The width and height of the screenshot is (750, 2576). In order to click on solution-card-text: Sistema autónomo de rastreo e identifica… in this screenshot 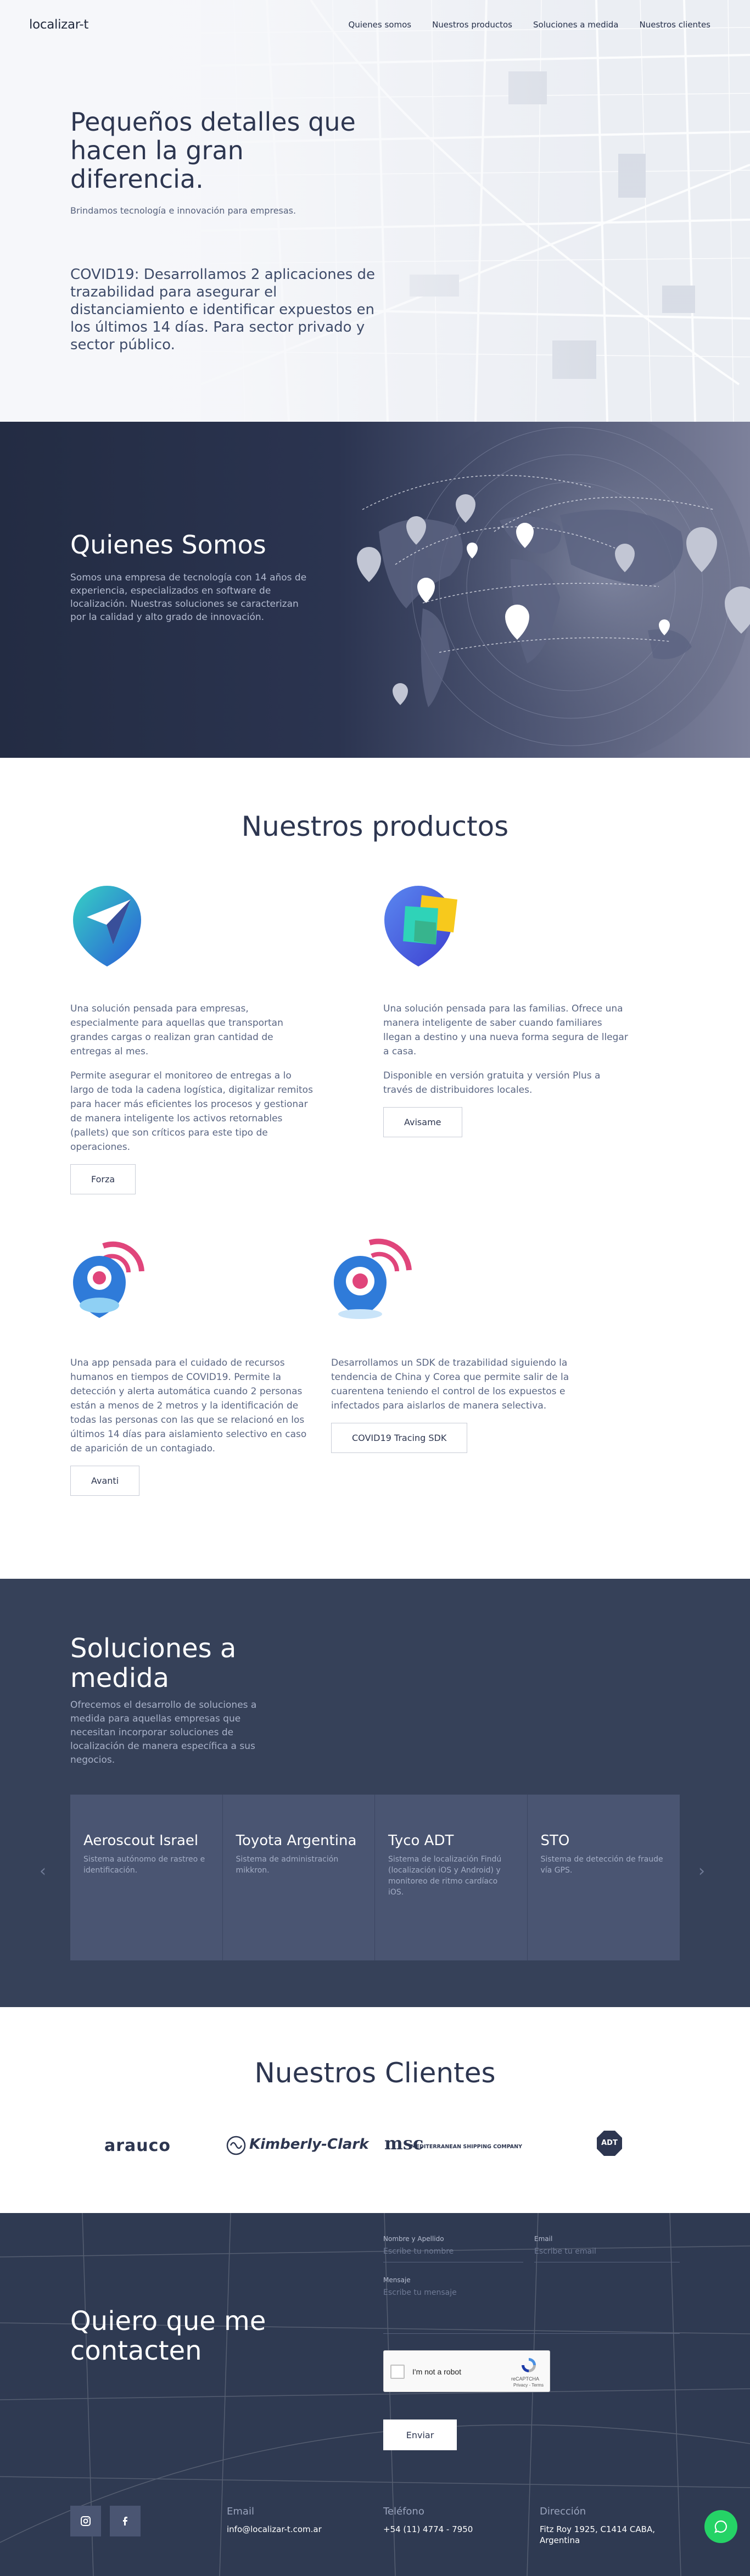, I will do `click(144, 1865)`.